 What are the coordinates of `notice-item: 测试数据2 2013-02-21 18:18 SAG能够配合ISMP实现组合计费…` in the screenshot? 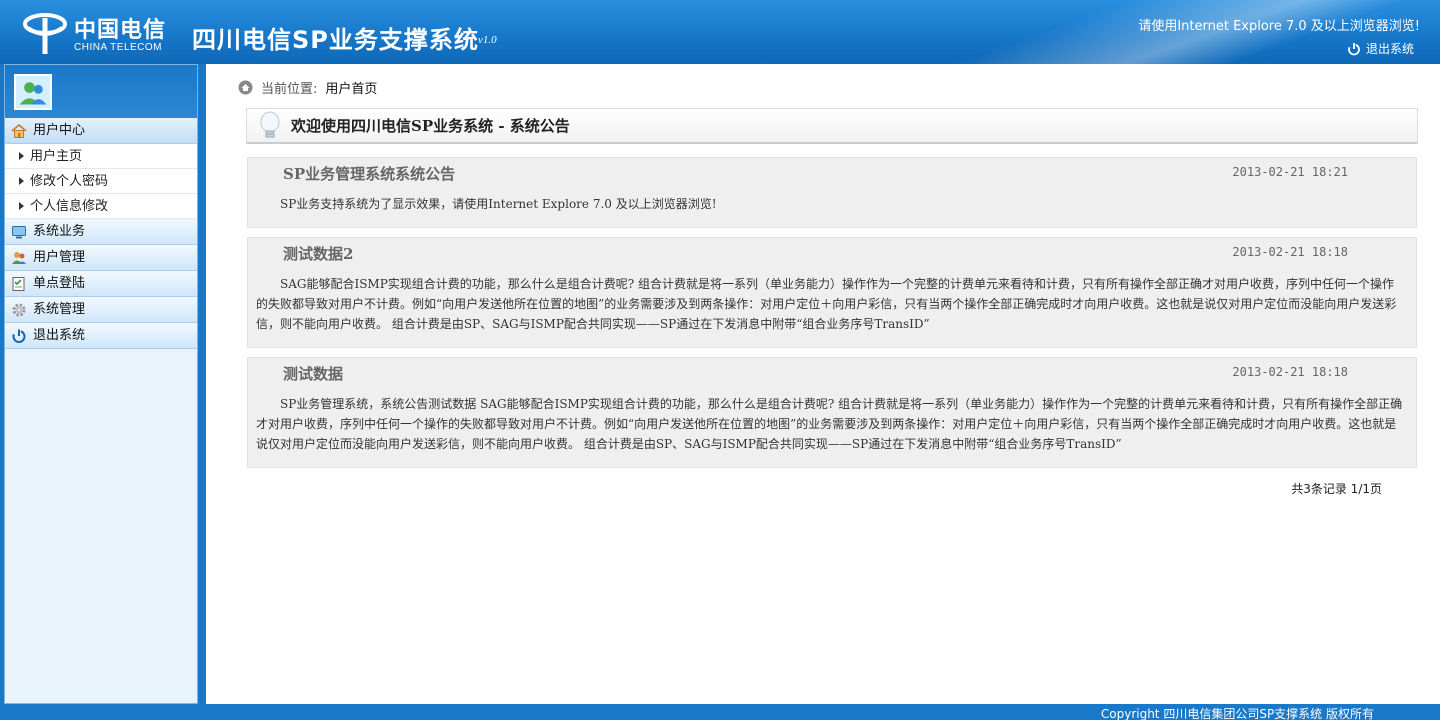 It's located at (832, 292).